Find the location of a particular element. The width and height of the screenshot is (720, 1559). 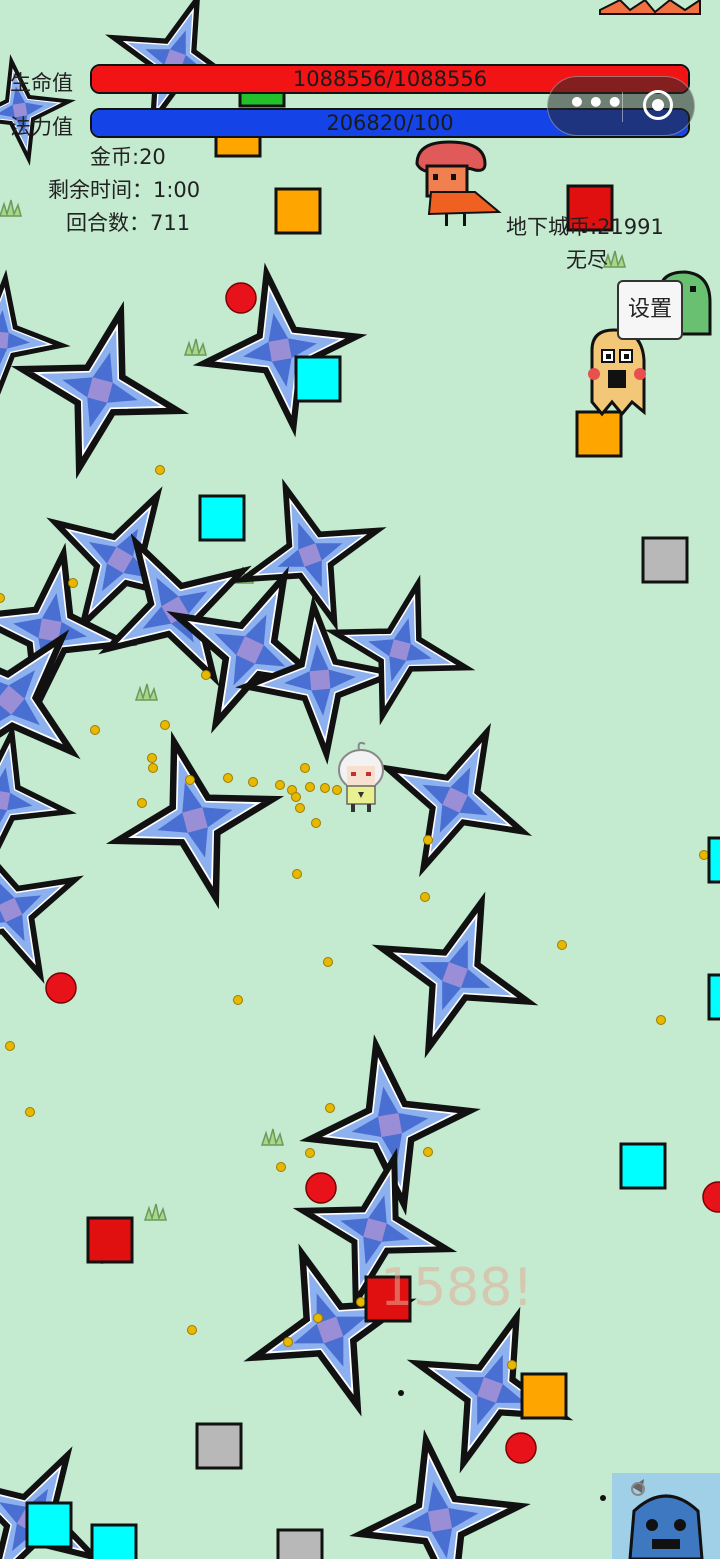

time-remaining: 剩余时间：1:00 is located at coordinates (124, 190).